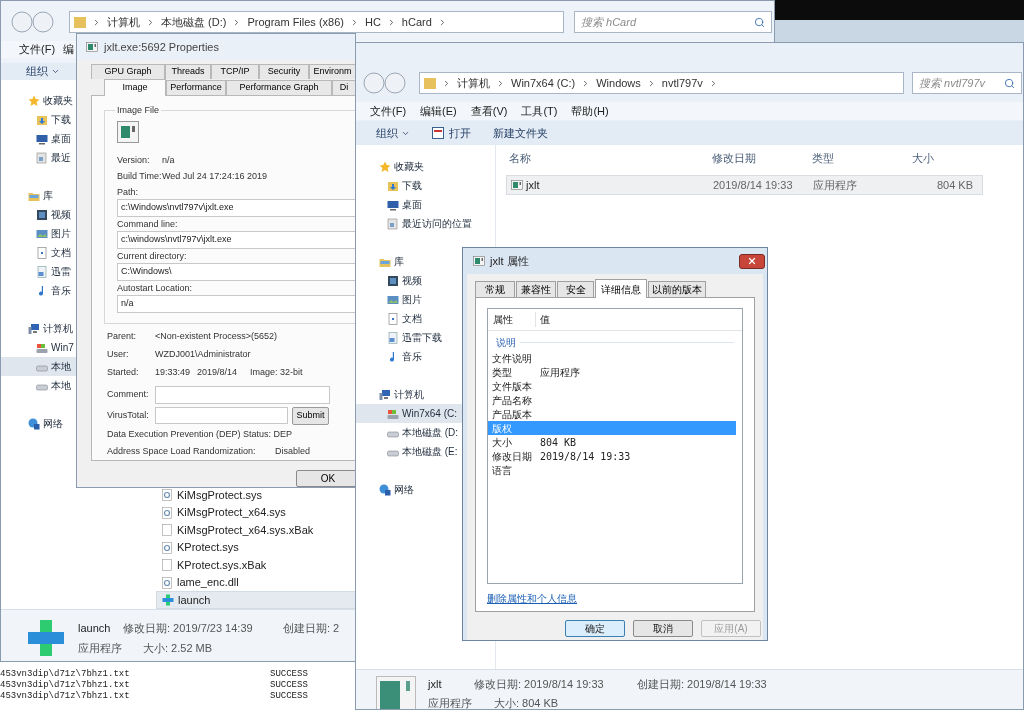 This screenshot has width=1024, height=710. Describe the element at coordinates (256, 600) in the screenshot. I see `file-row: launch` at that location.